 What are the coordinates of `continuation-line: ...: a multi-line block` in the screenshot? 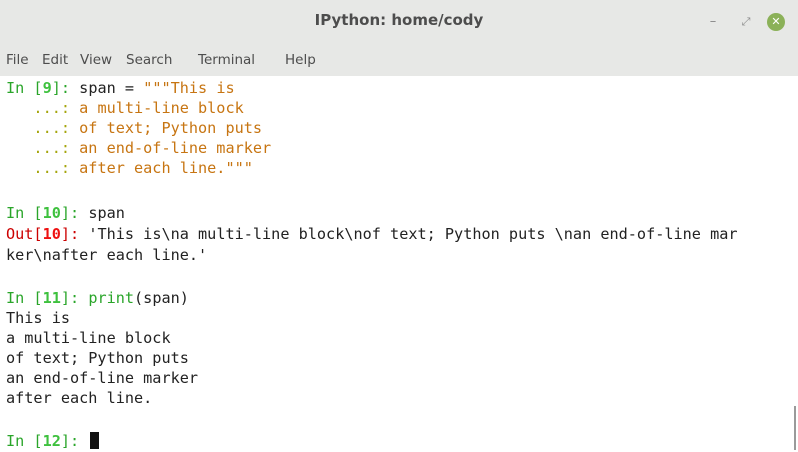 It's located at (125, 108).